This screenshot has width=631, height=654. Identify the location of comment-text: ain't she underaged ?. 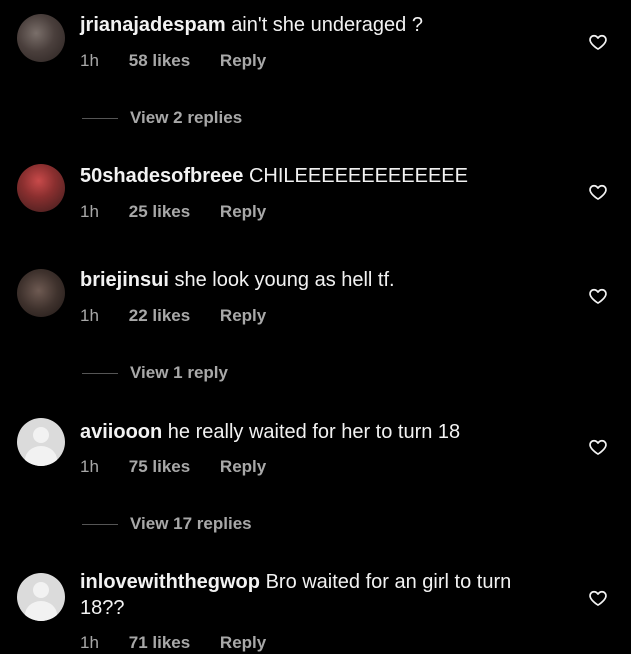
(327, 25).